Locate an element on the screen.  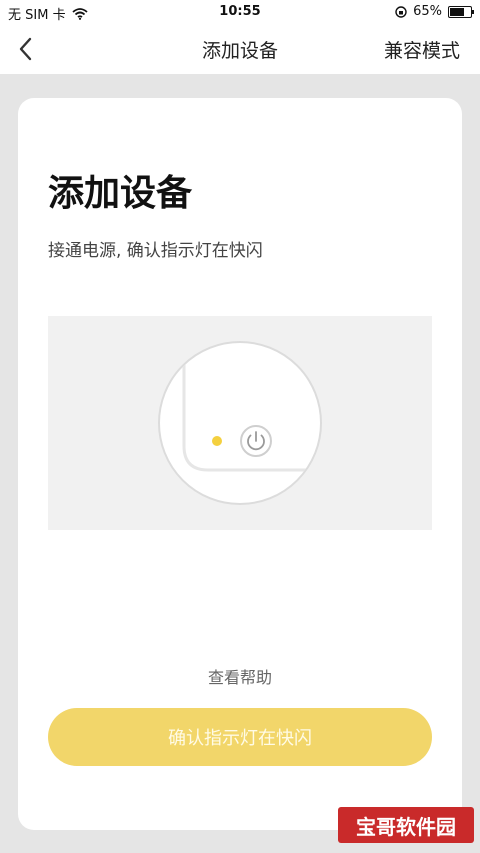
battery-icon is located at coordinates (461, 11).